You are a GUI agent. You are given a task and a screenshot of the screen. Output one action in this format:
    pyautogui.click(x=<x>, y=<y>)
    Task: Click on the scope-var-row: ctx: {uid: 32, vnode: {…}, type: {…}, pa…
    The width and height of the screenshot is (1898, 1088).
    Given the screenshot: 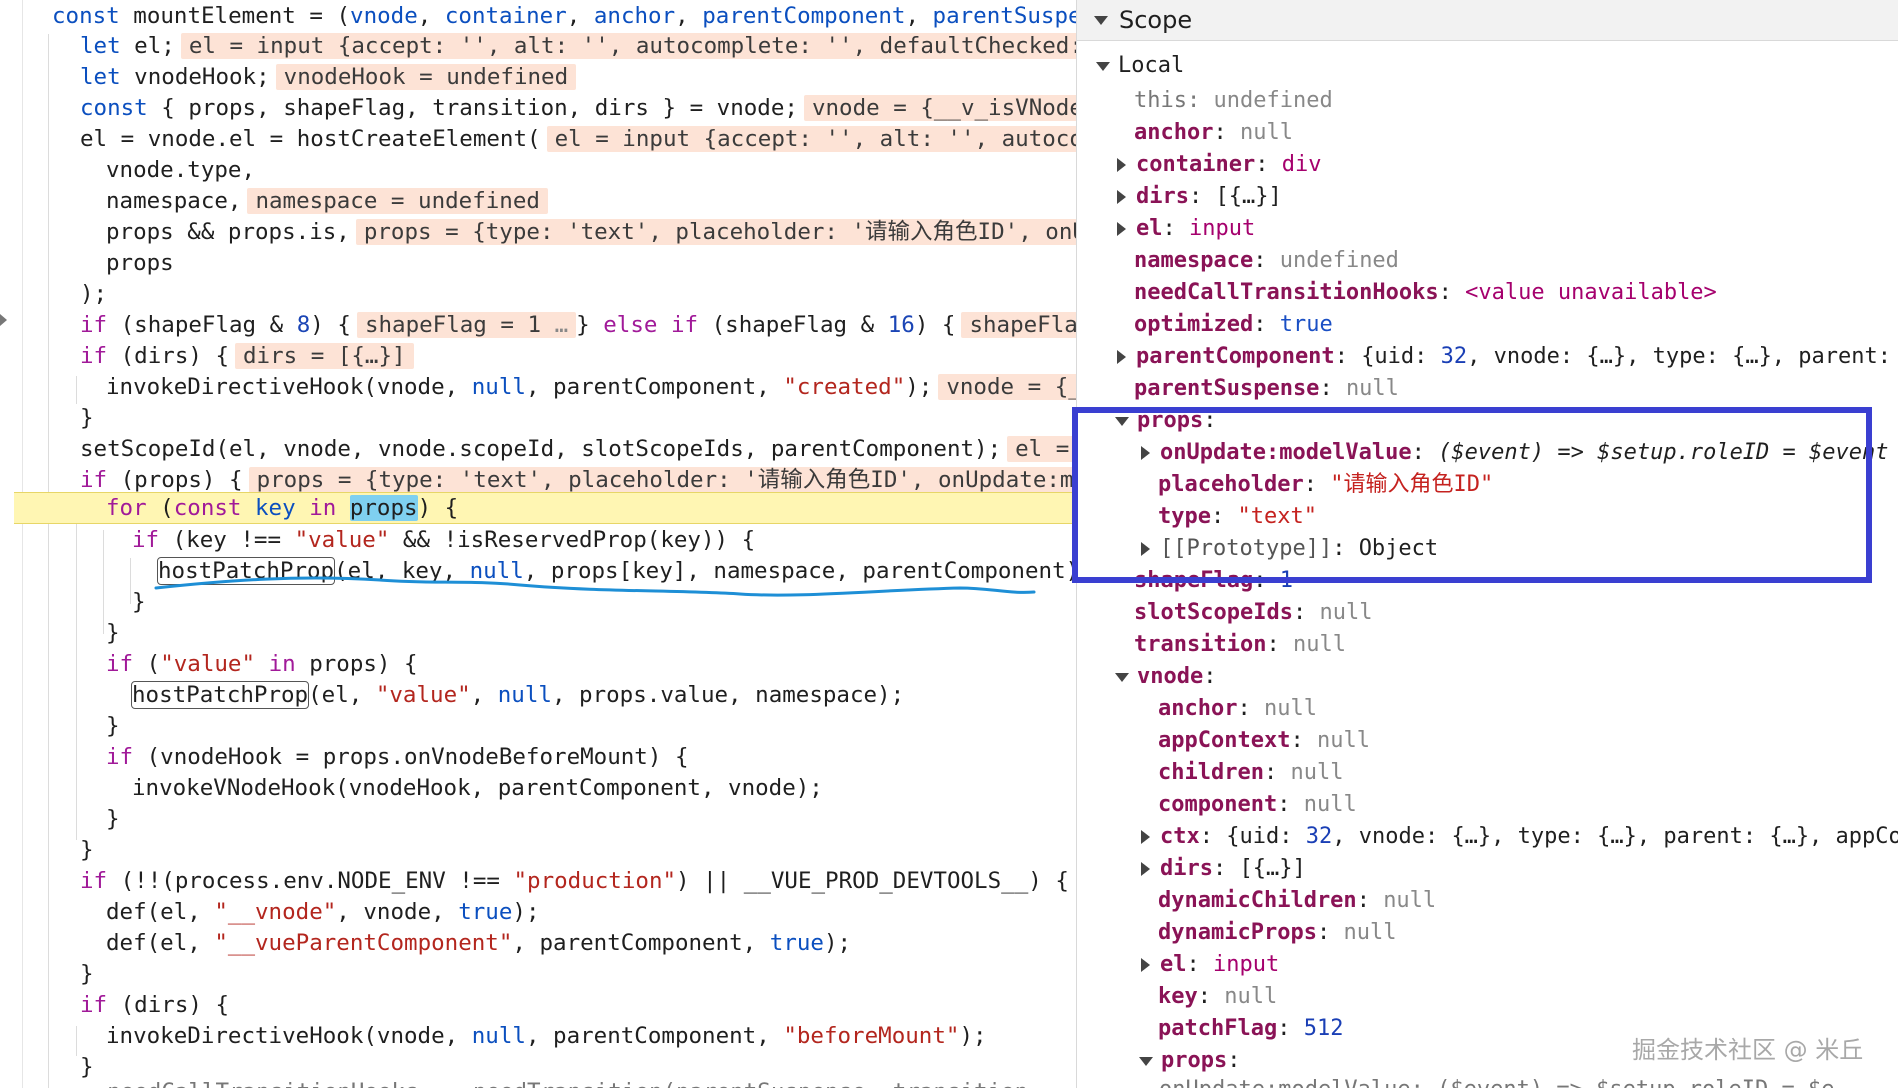 What is the action you would take?
    pyautogui.click(x=1519, y=837)
    